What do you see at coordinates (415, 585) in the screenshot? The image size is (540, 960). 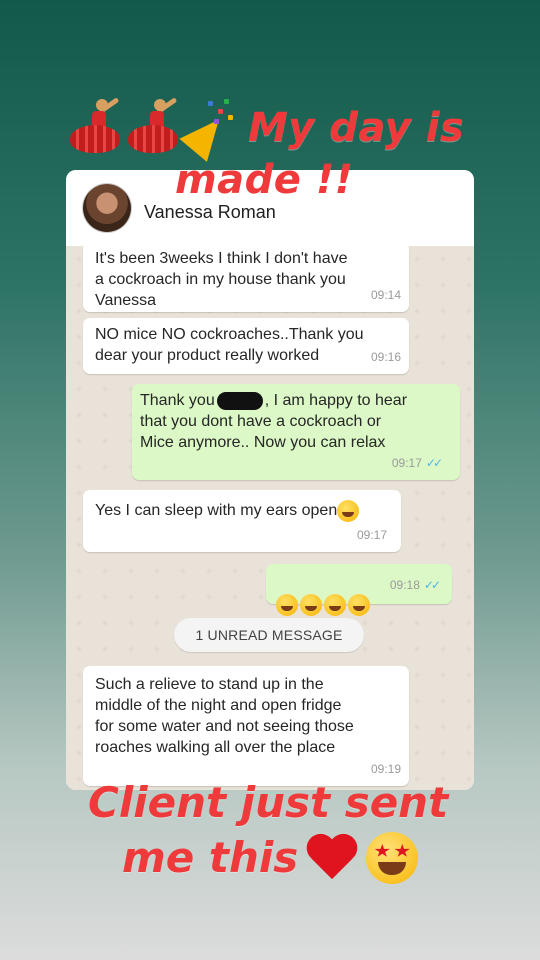 I see `message-time: 09:18 ✓✓` at bounding box center [415, 585].